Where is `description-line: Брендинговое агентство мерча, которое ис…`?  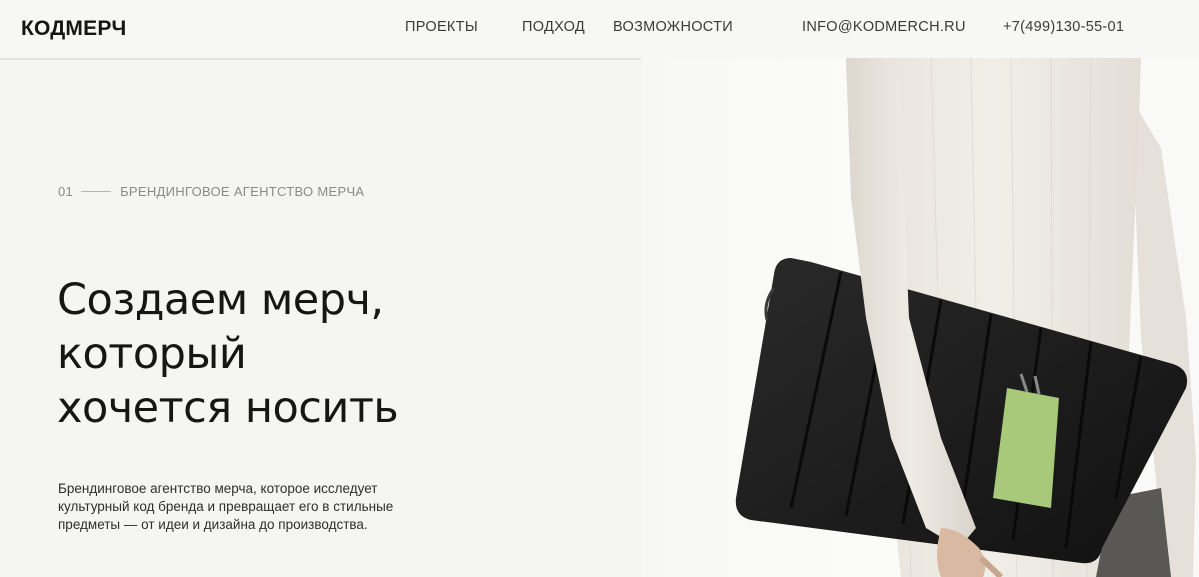
description-line: Брендинговое агентство мерча, которое ис… is located at coordinates (218, 488).